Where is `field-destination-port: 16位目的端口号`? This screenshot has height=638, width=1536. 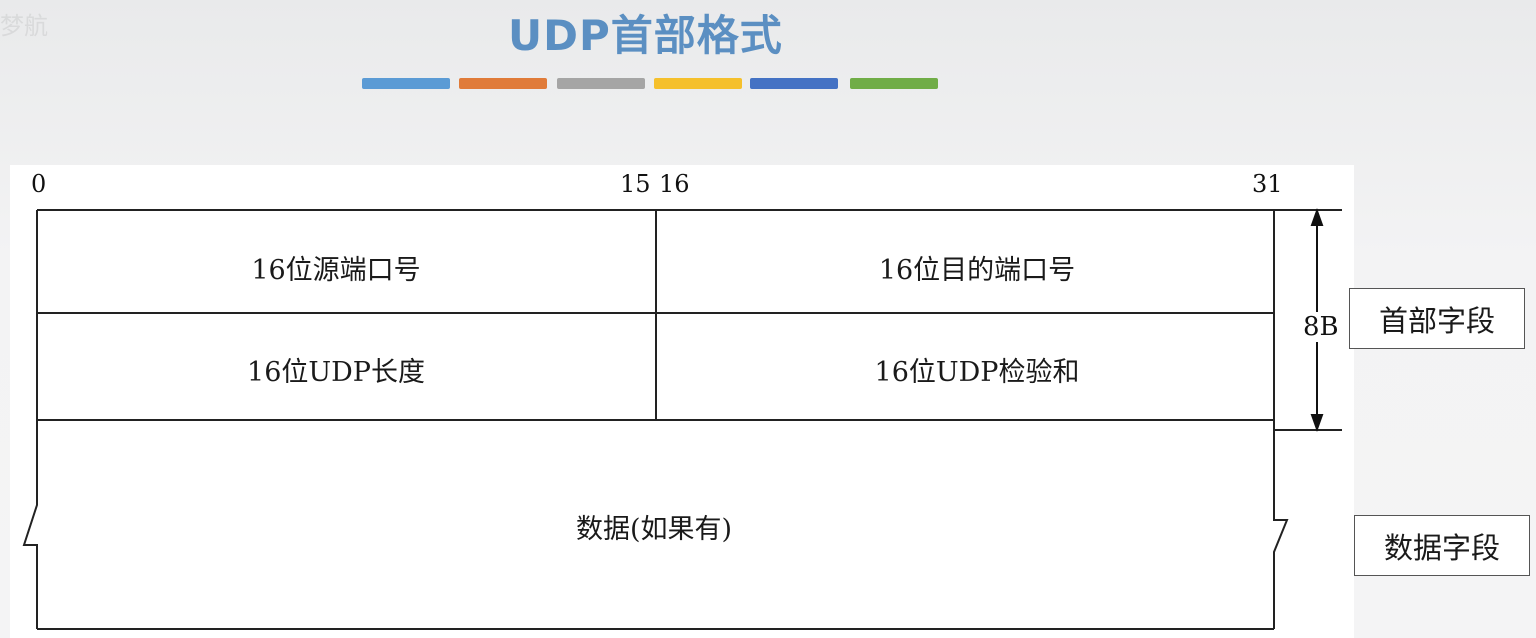 field-destination-port: 16位目的端口号 is located at coordinates (977, 270).